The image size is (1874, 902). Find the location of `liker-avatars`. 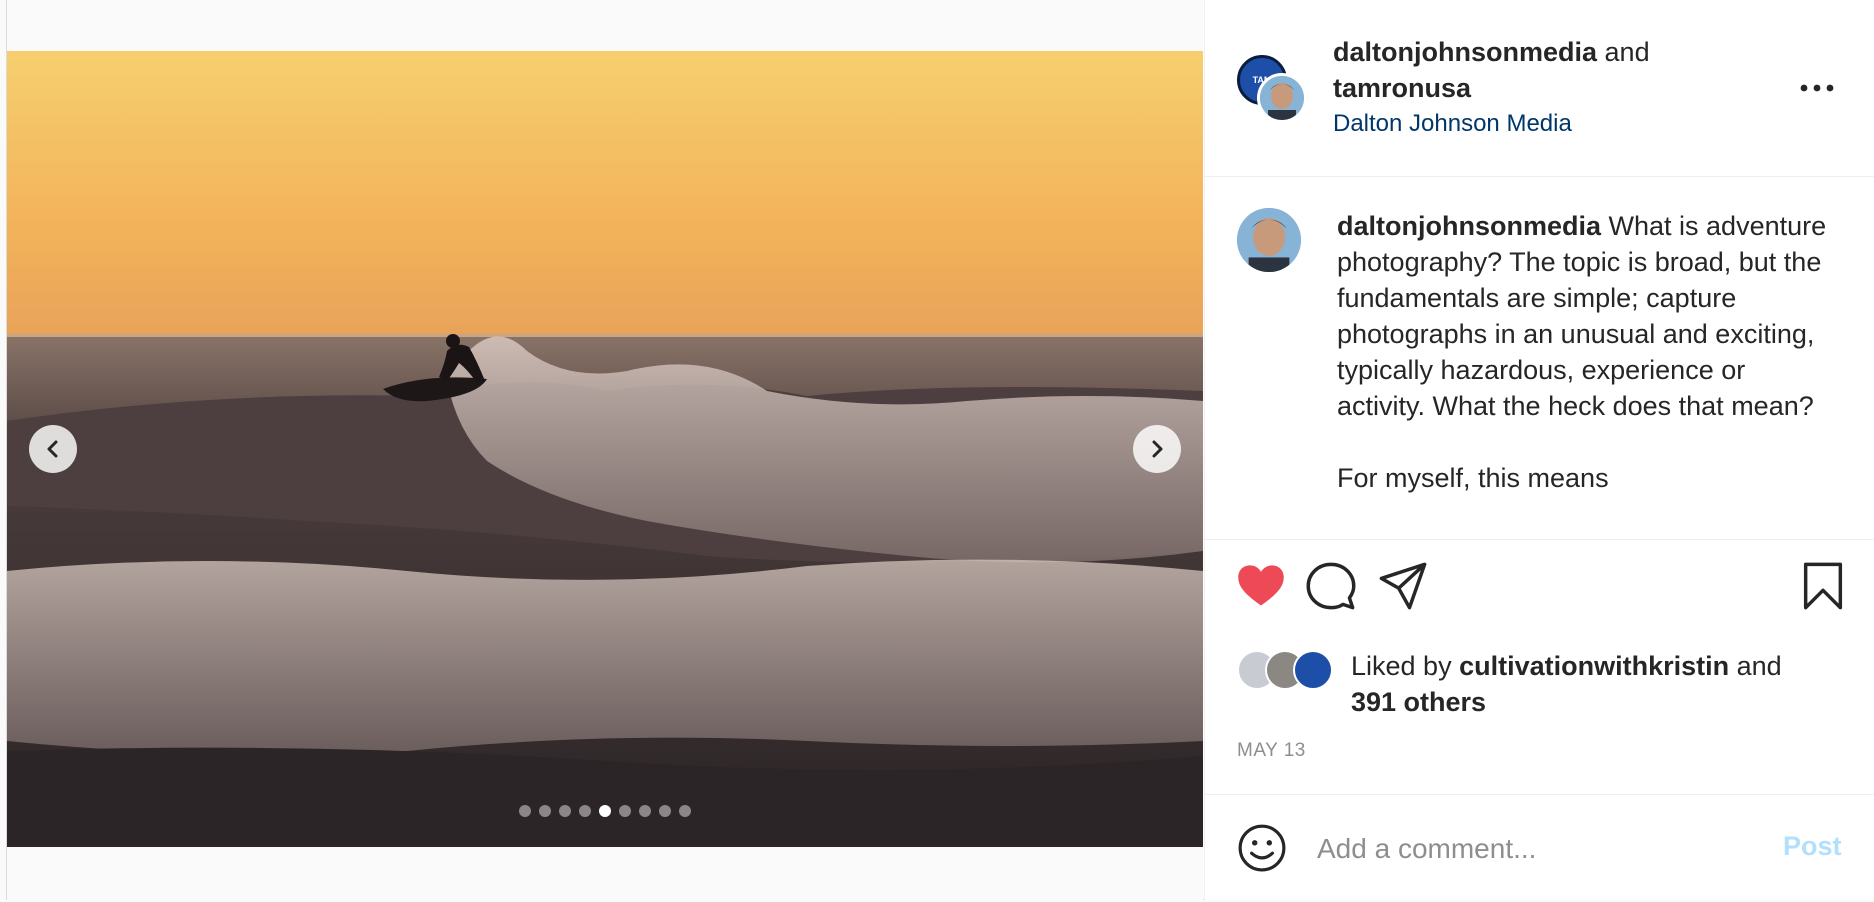

liker-avatars is located at coordinates (1287, 671).